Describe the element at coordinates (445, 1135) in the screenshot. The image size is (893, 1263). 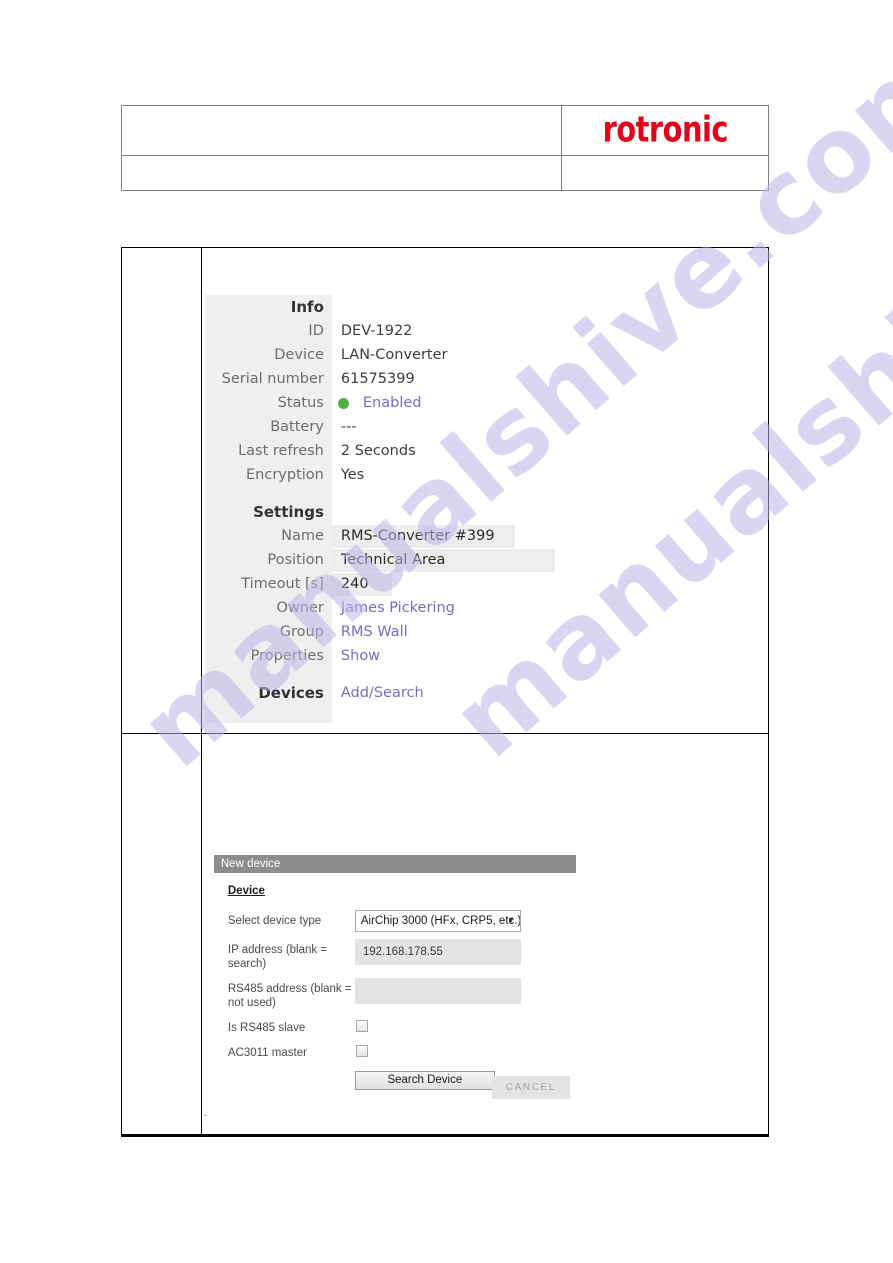
I see `page-bottom-rule` at that location.